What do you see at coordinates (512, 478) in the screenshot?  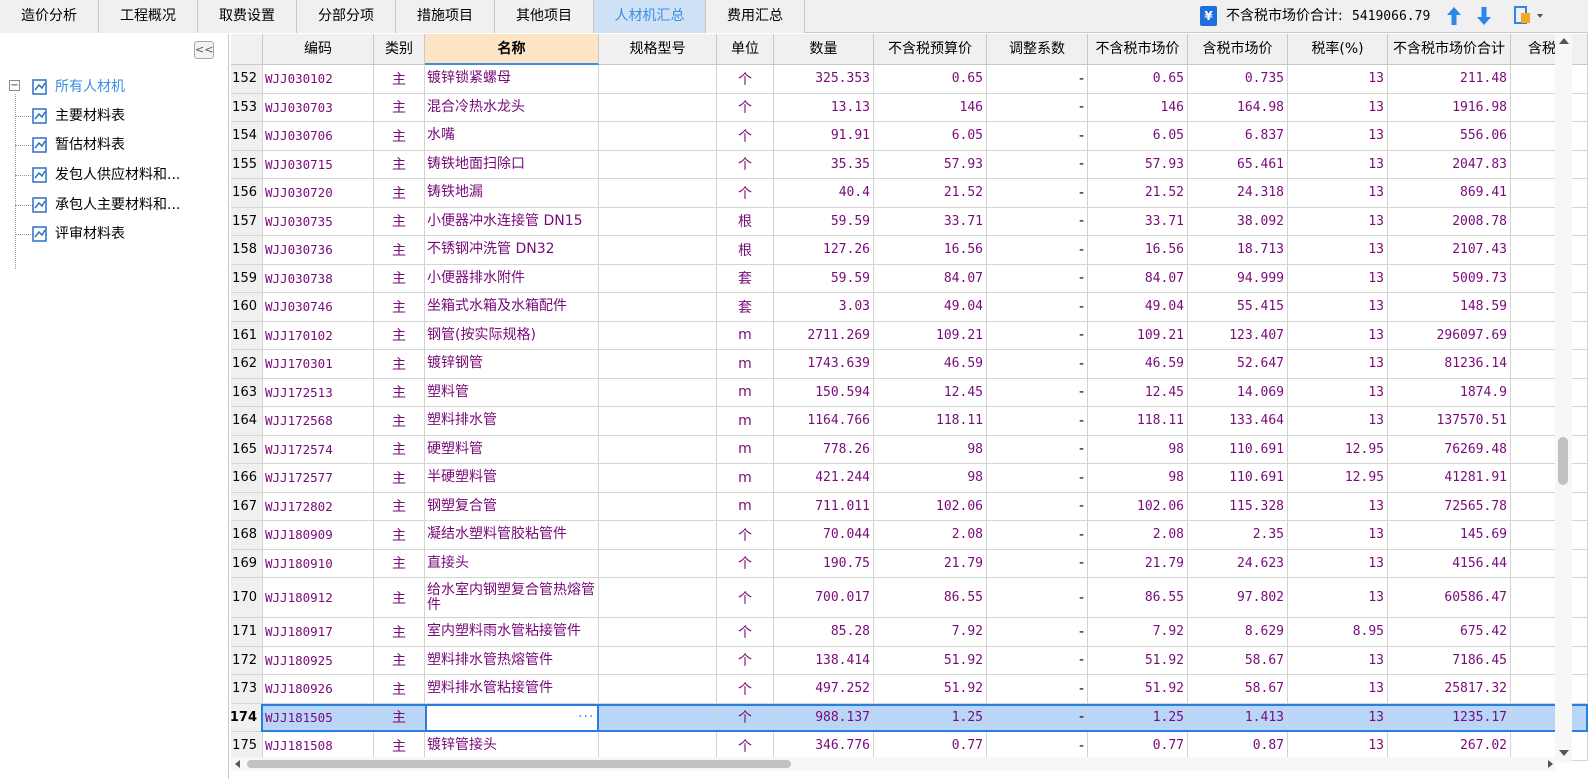 I see `name-cell: 半硬塑料管` at bounding box center [512, 478].